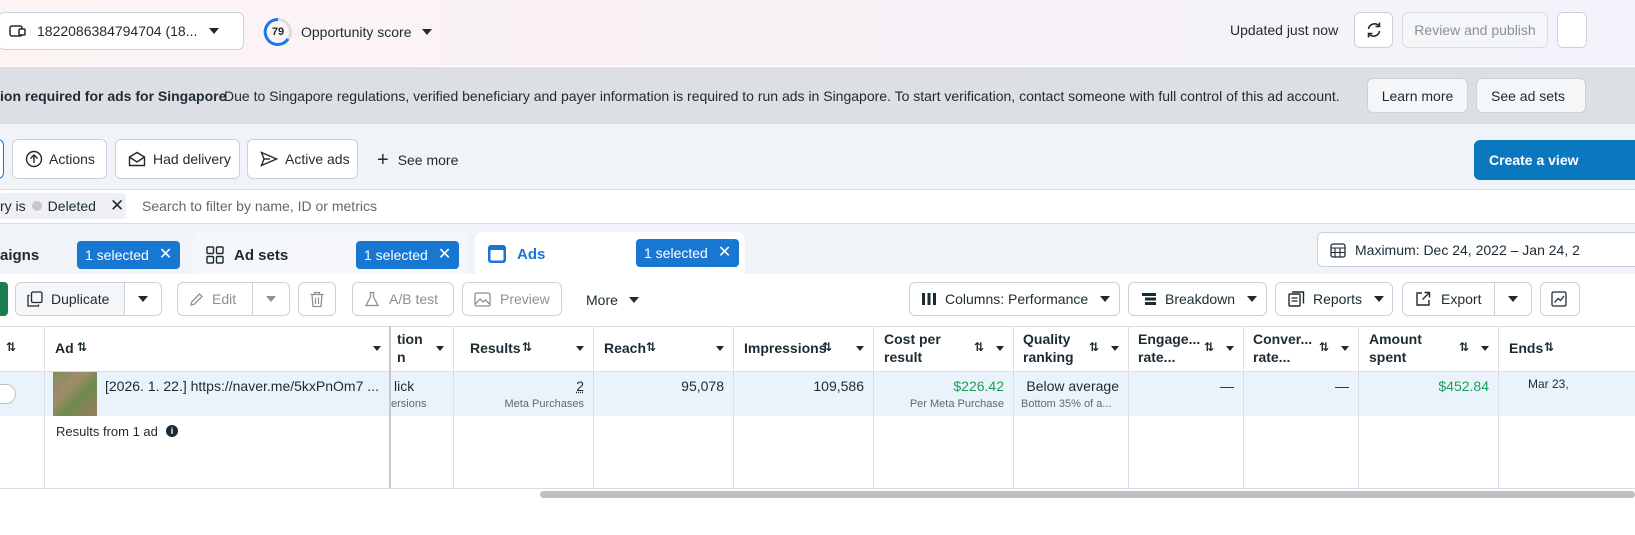  What do you see at coordinates (1476, 249) in the screenshot?
I see `date-range-picker: Maximum: Dec 24, 2022 – Jan 24, 2` at bounding box center [1476, 249].